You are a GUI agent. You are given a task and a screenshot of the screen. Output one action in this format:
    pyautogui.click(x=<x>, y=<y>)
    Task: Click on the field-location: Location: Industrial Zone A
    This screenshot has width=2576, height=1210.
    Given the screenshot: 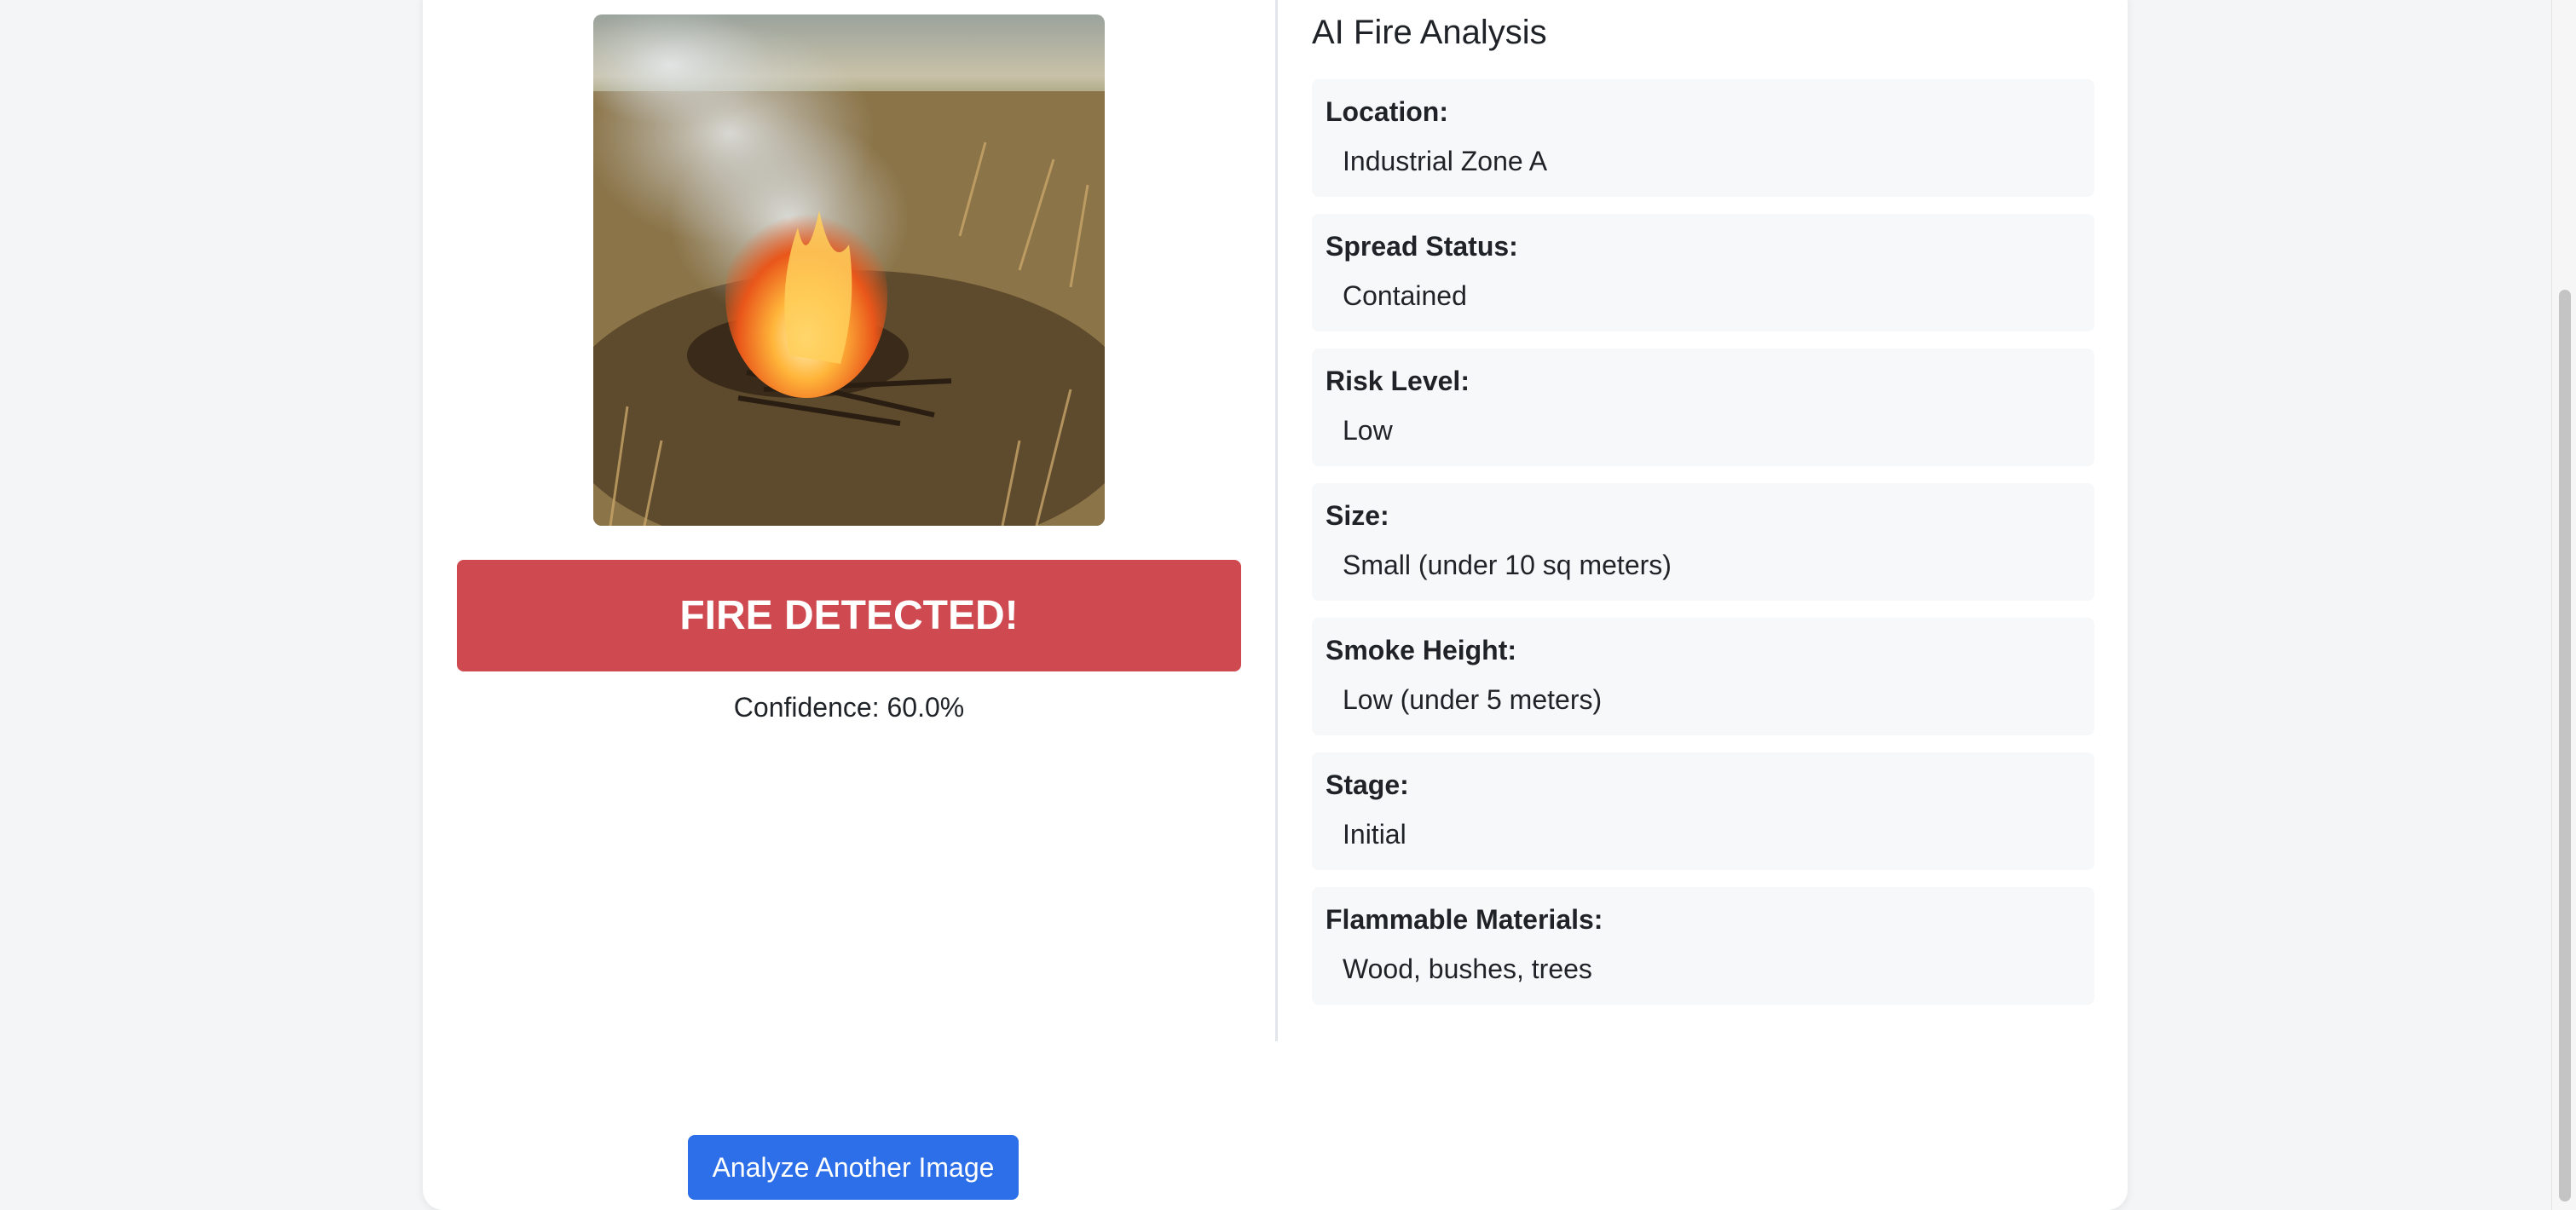 What is the action you would take?
    pyautogui.click(x=1703, y=138)
    